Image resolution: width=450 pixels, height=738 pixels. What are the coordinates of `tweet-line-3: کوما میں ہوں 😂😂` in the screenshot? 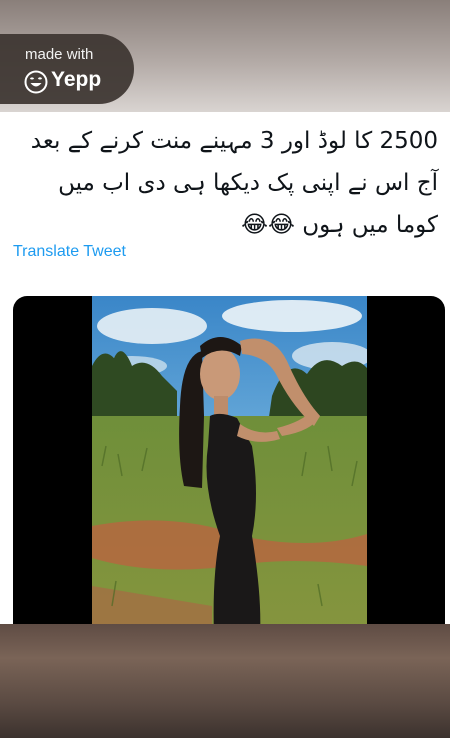 It's located at (339, 225).